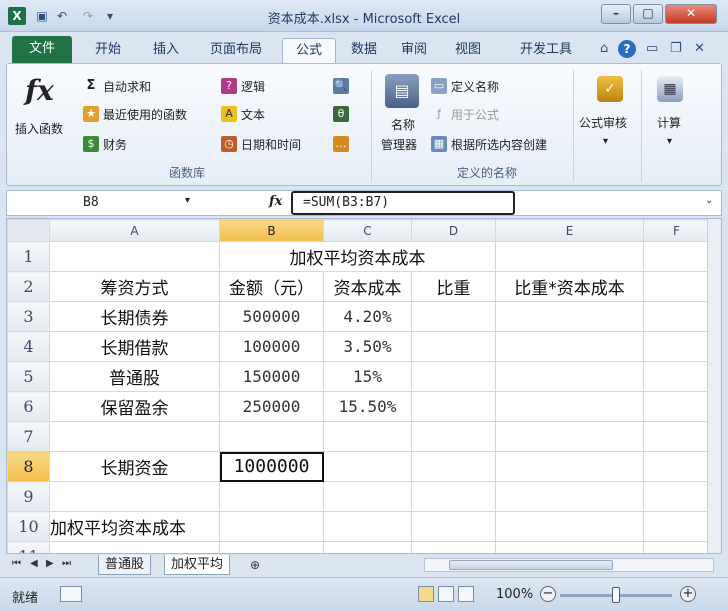 The image size is (728, 611). I want to click on row-header: 7, so click(28, 436).